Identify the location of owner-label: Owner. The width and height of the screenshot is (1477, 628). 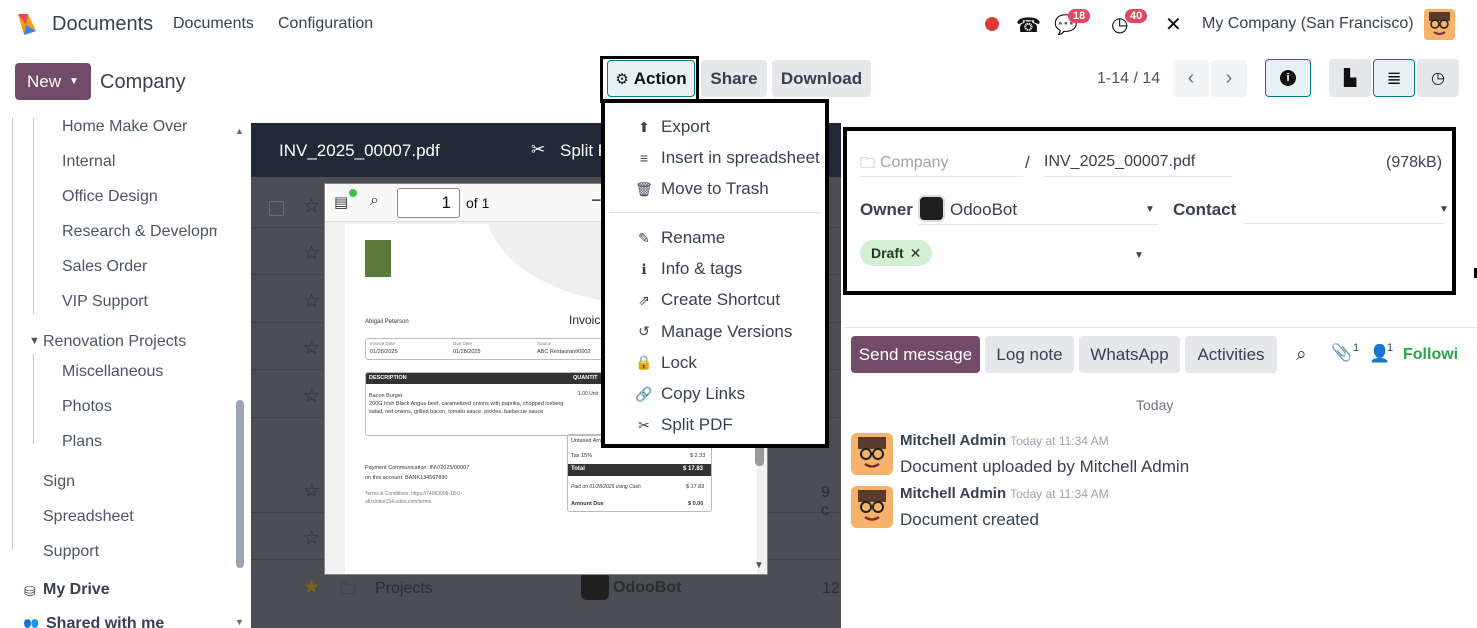
(886, 209).